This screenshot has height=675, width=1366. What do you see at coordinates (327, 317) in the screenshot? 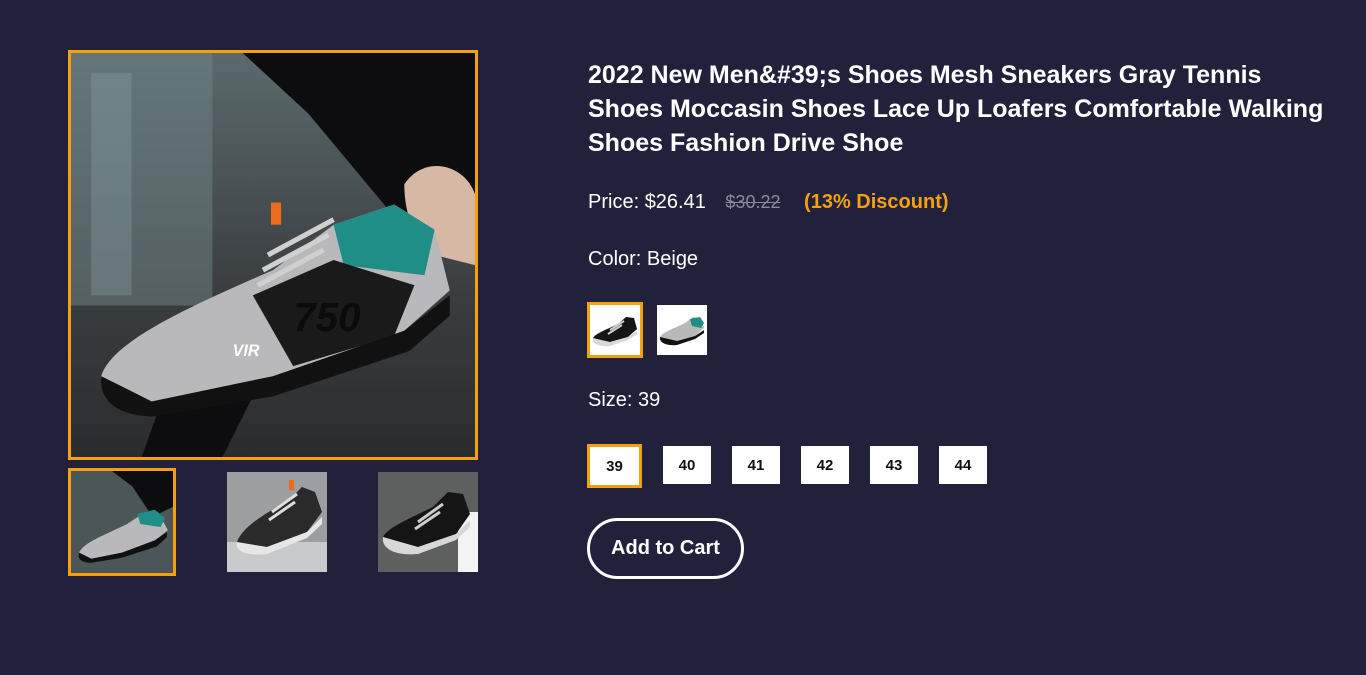
I see `svg-text: 750` at bounding box center [327, 317].